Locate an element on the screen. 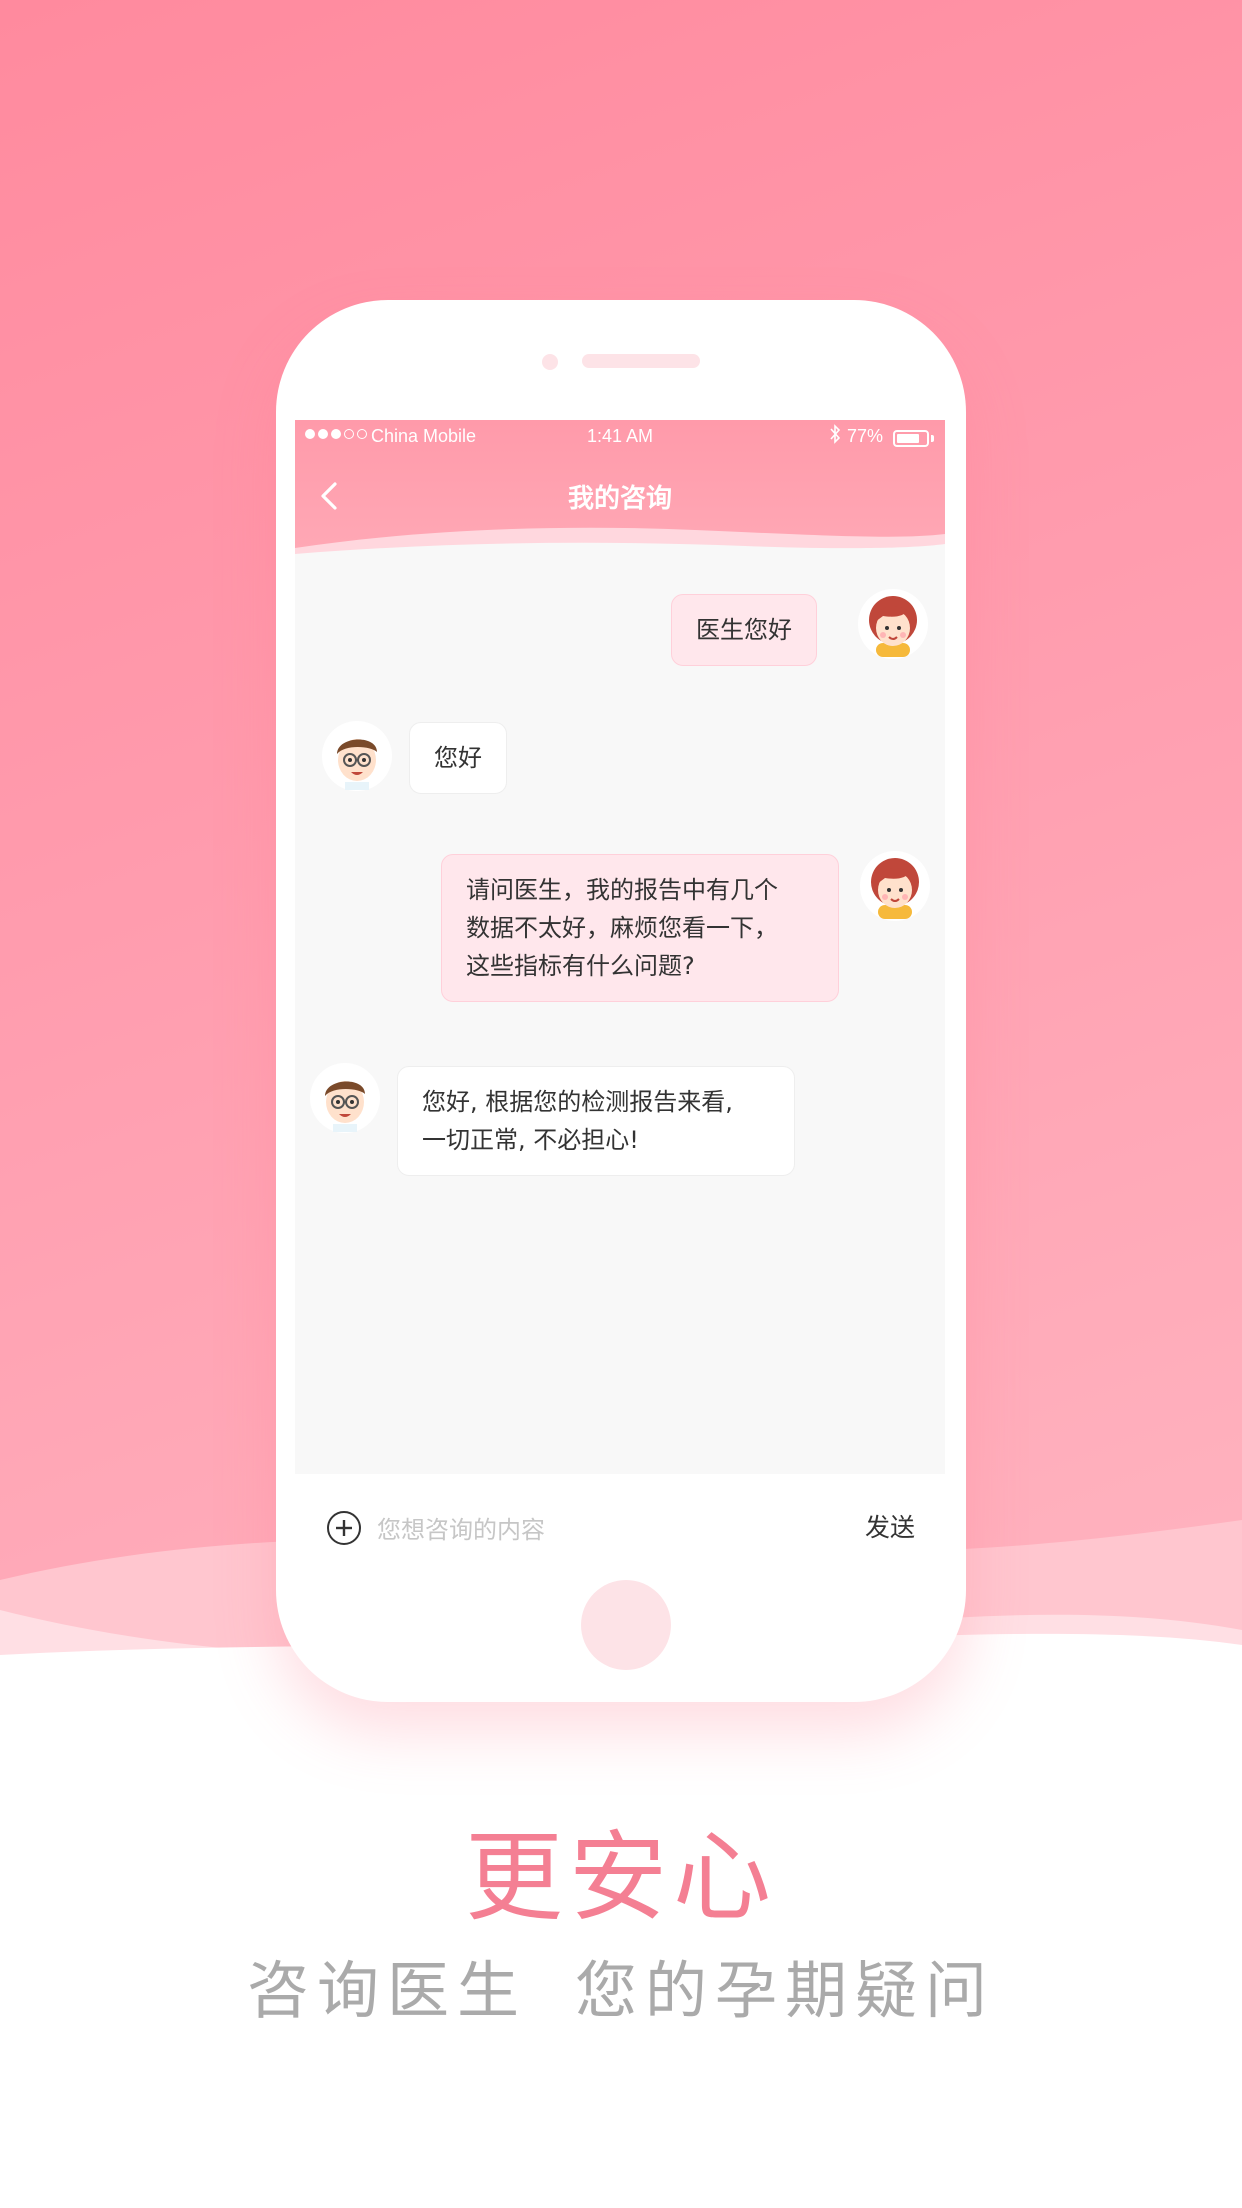 This screenshot has width=1242, height=2208. subheadline-right: 您的孕期疑问 is located at coordinates (785, 1990).